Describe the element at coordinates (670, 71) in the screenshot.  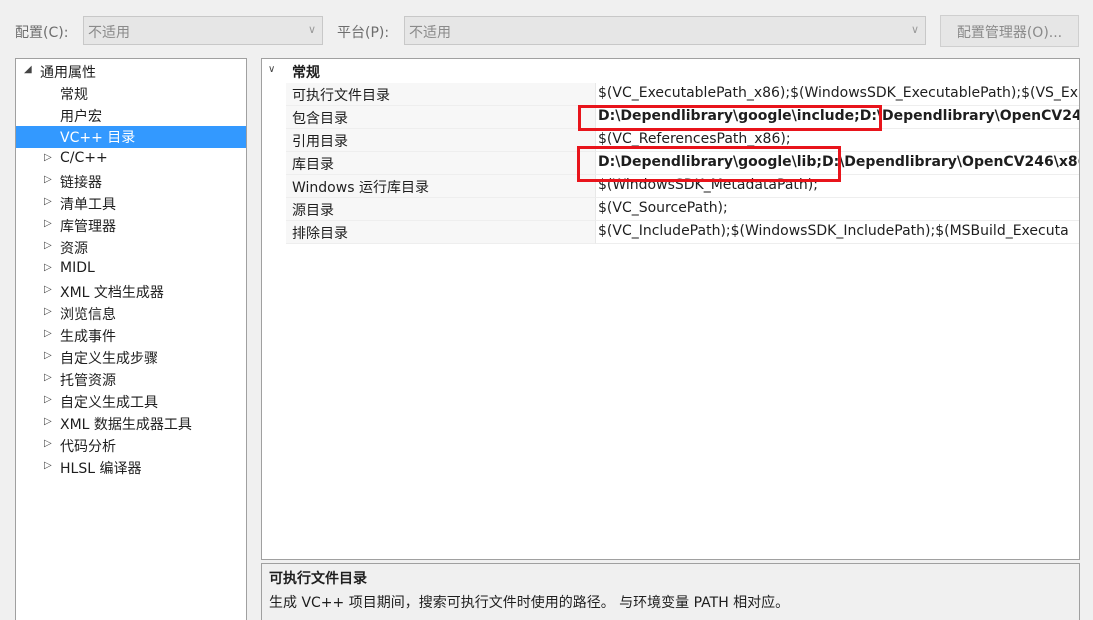
I see `category-general: ∨ 常规` at that location.